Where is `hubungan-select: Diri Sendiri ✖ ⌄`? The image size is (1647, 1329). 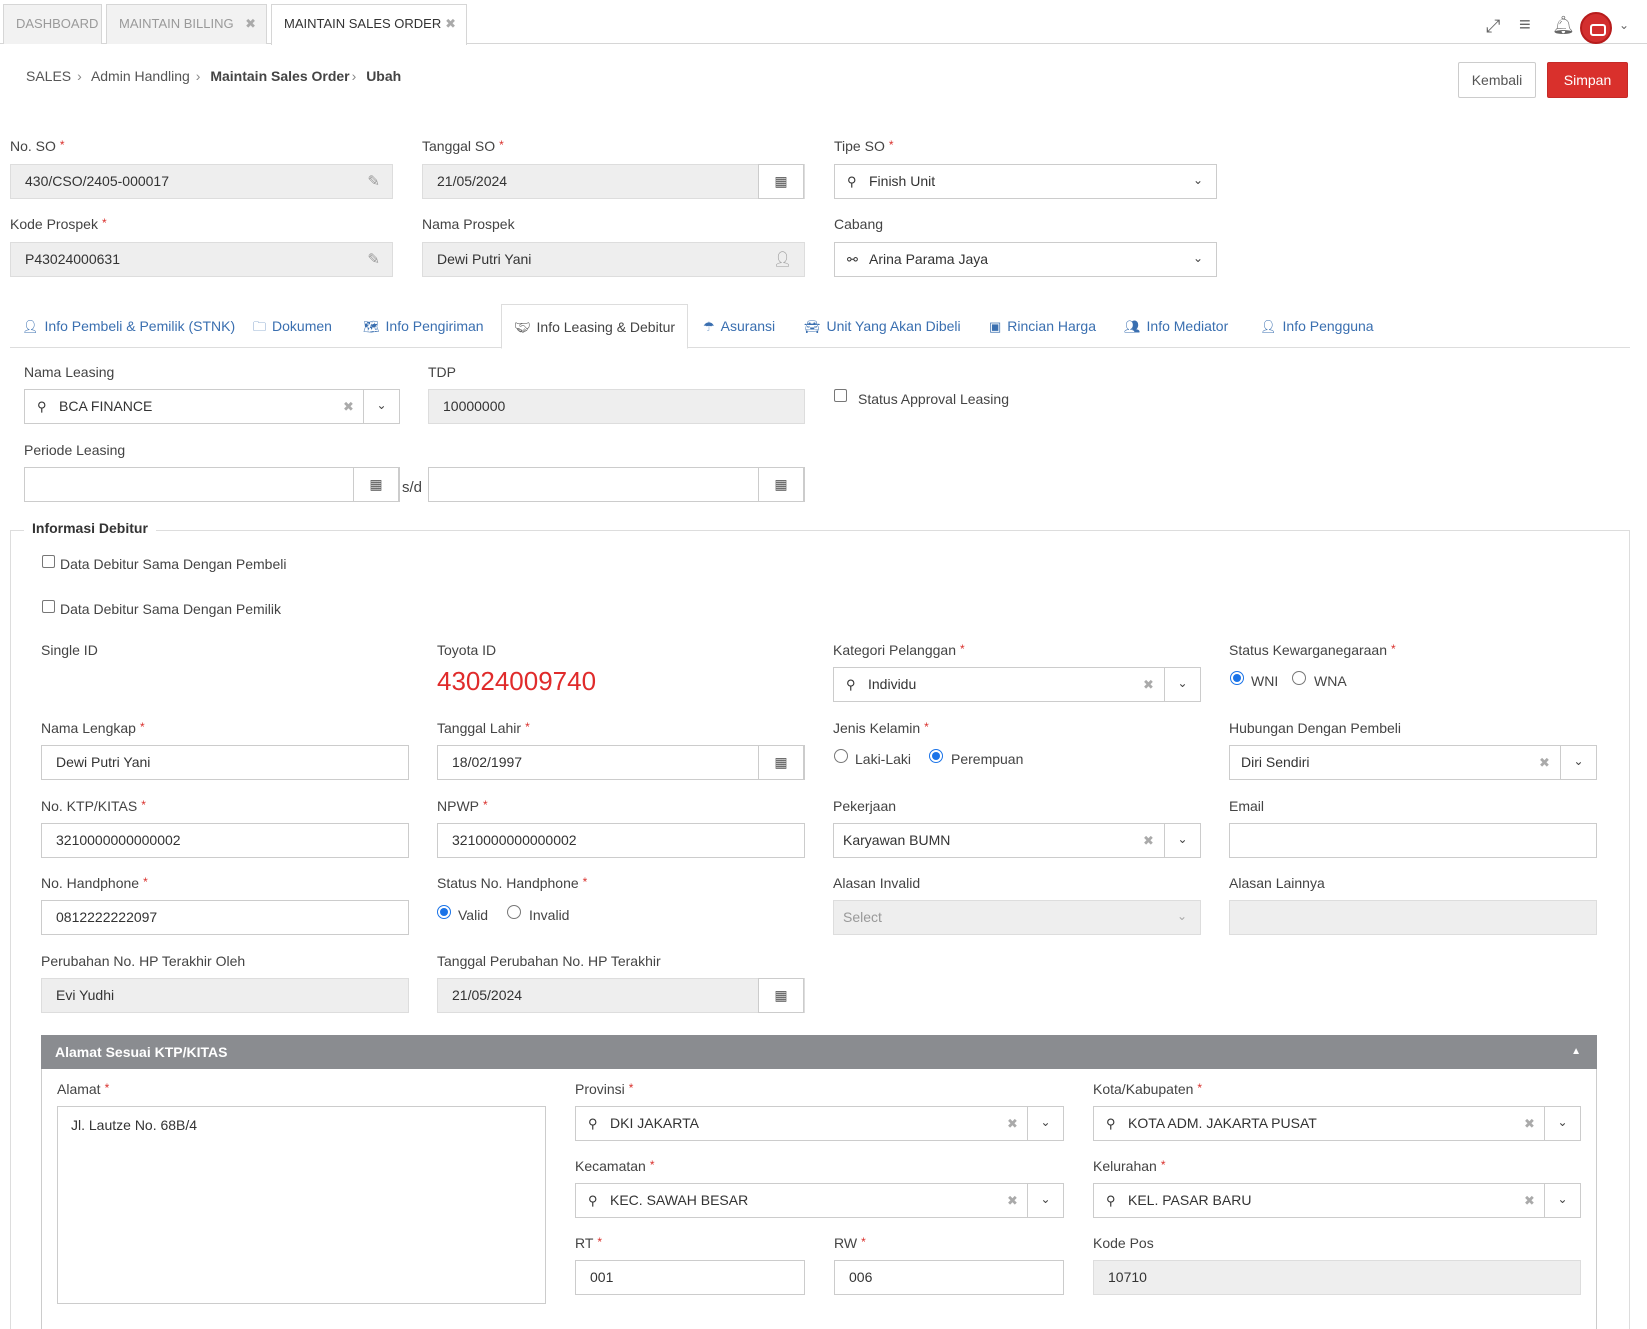 hubungan-select: Diri Sendiri ✖ ⌄ is located at coordinates (1413, 762).